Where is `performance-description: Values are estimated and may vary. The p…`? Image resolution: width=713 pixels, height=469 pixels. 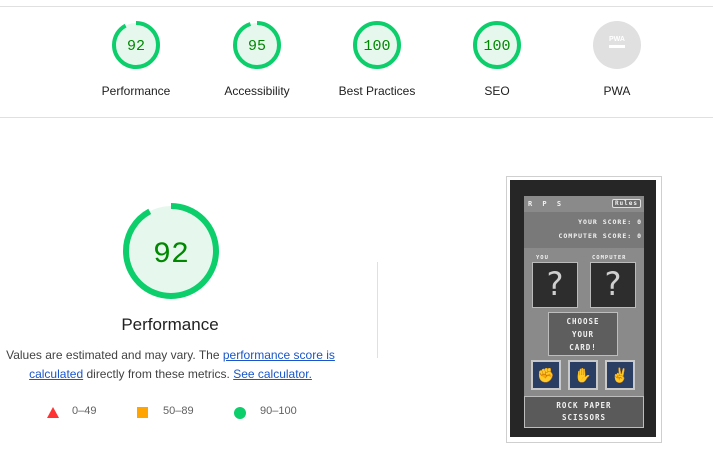
performance-description: Values are estimated and may vary. The p… is located at coordinates (170, 365).